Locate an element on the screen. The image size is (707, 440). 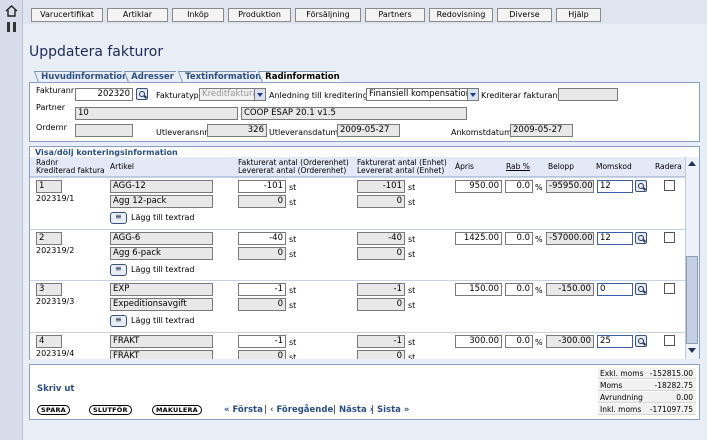
ordernr-label: Ordernr is located at coordinates (51, 127).